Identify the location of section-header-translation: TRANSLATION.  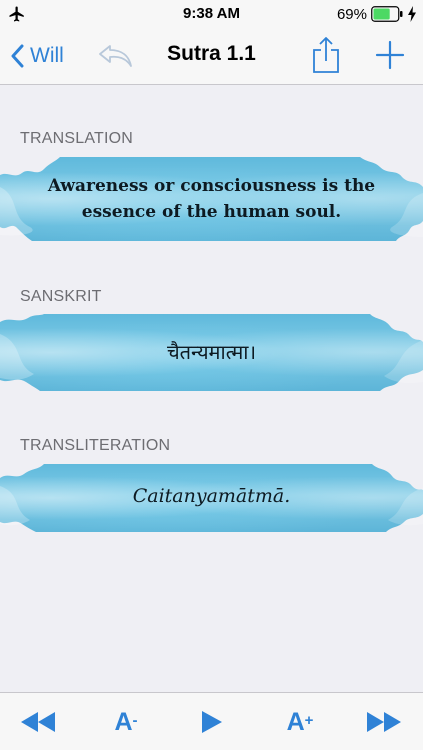
(77, 138).